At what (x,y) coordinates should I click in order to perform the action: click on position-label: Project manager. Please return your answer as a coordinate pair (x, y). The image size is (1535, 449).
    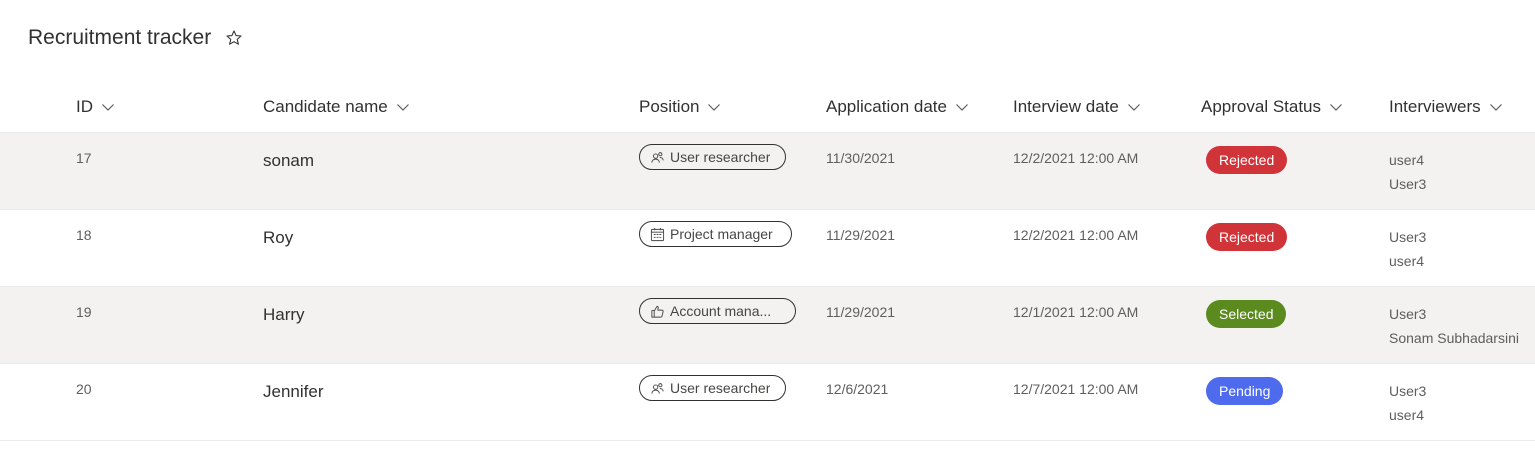
    Looking at the image, I should click on (721, 234).